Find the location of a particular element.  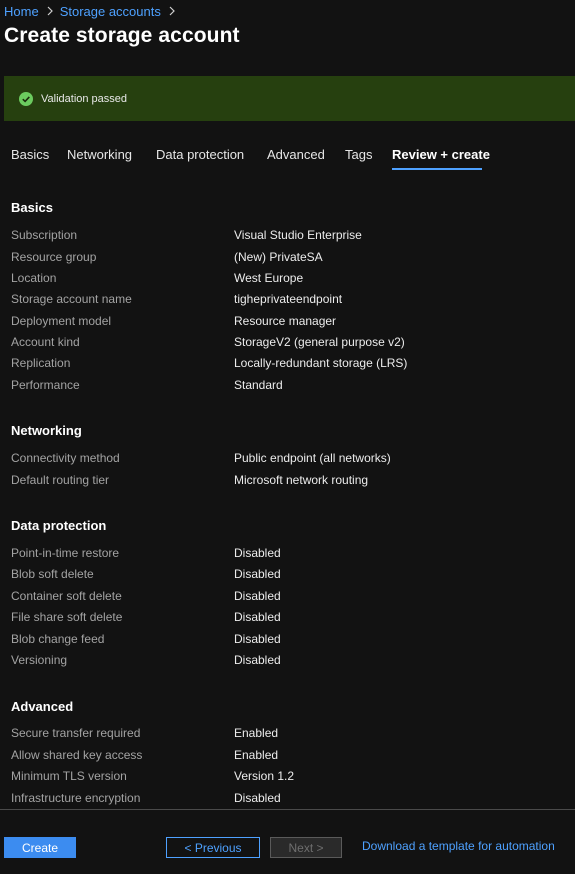

tab-review-create: Review + create is located at coordinates (441, 154).